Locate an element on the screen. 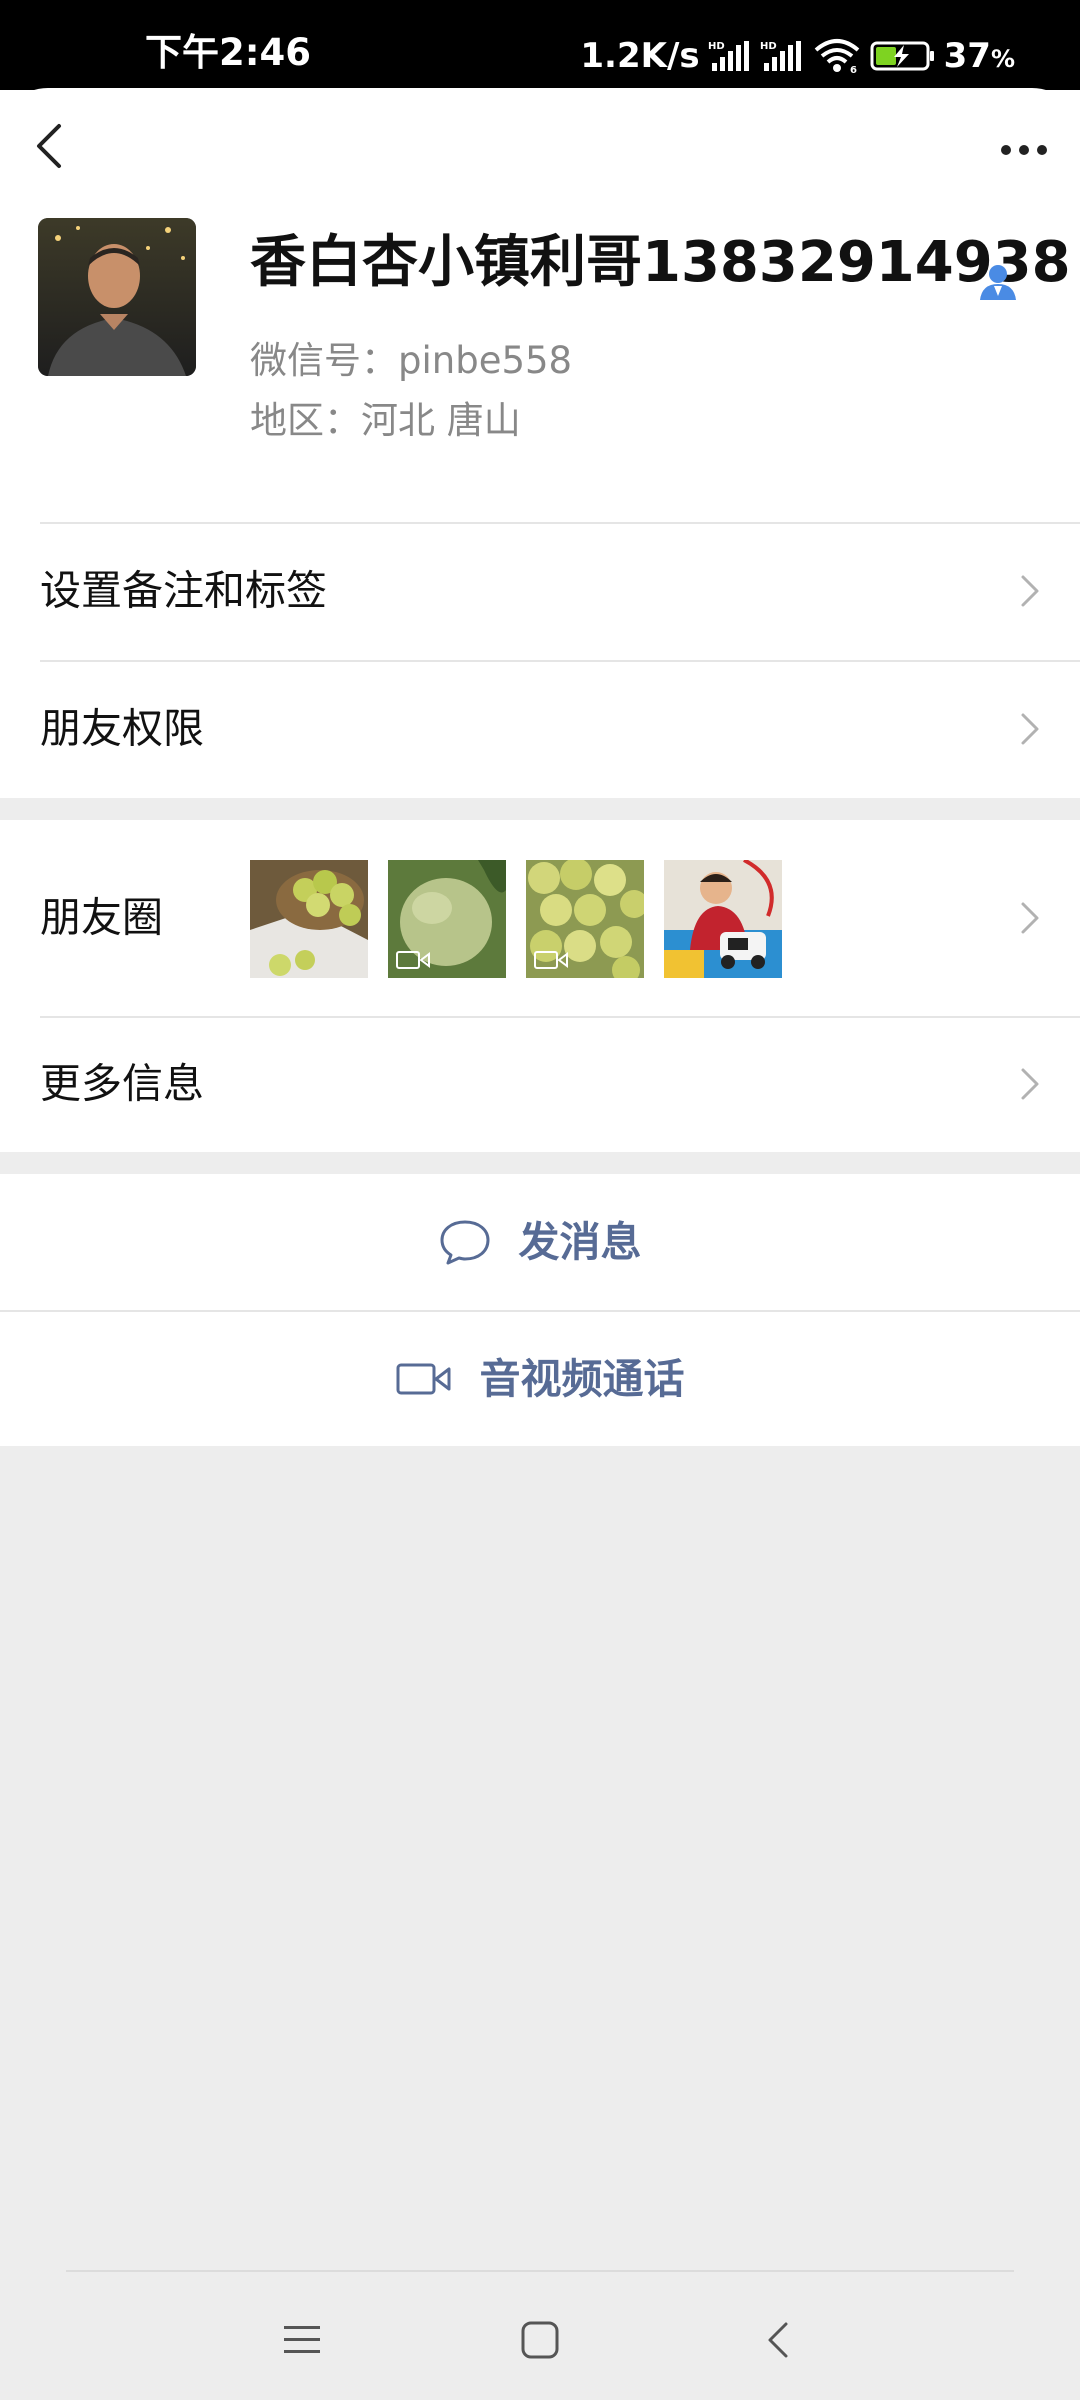 The image size is (1080, 2400). more-dots-icon is located at coordinates (1024, 150).